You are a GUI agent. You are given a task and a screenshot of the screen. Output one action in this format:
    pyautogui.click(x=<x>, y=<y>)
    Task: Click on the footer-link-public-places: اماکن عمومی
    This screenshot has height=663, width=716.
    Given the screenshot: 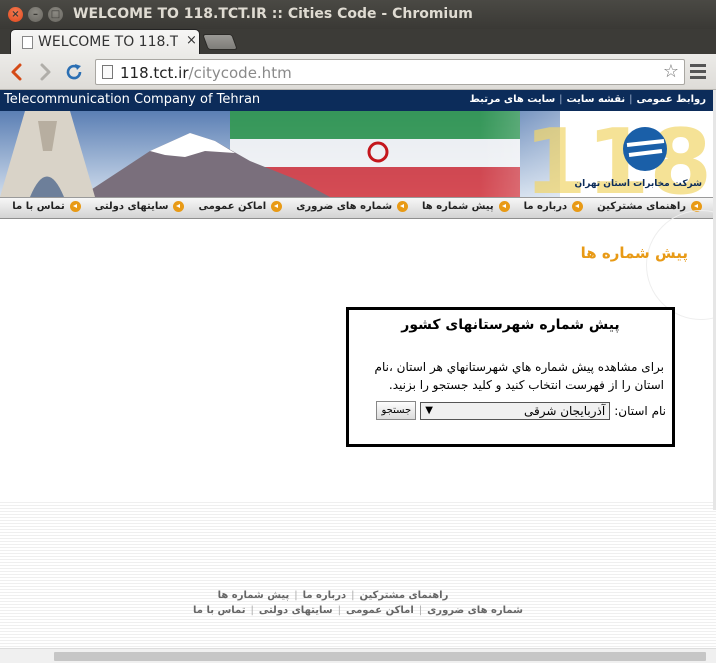 What is the action you would take?
    pyautogui.click(x=380, y=610)
    